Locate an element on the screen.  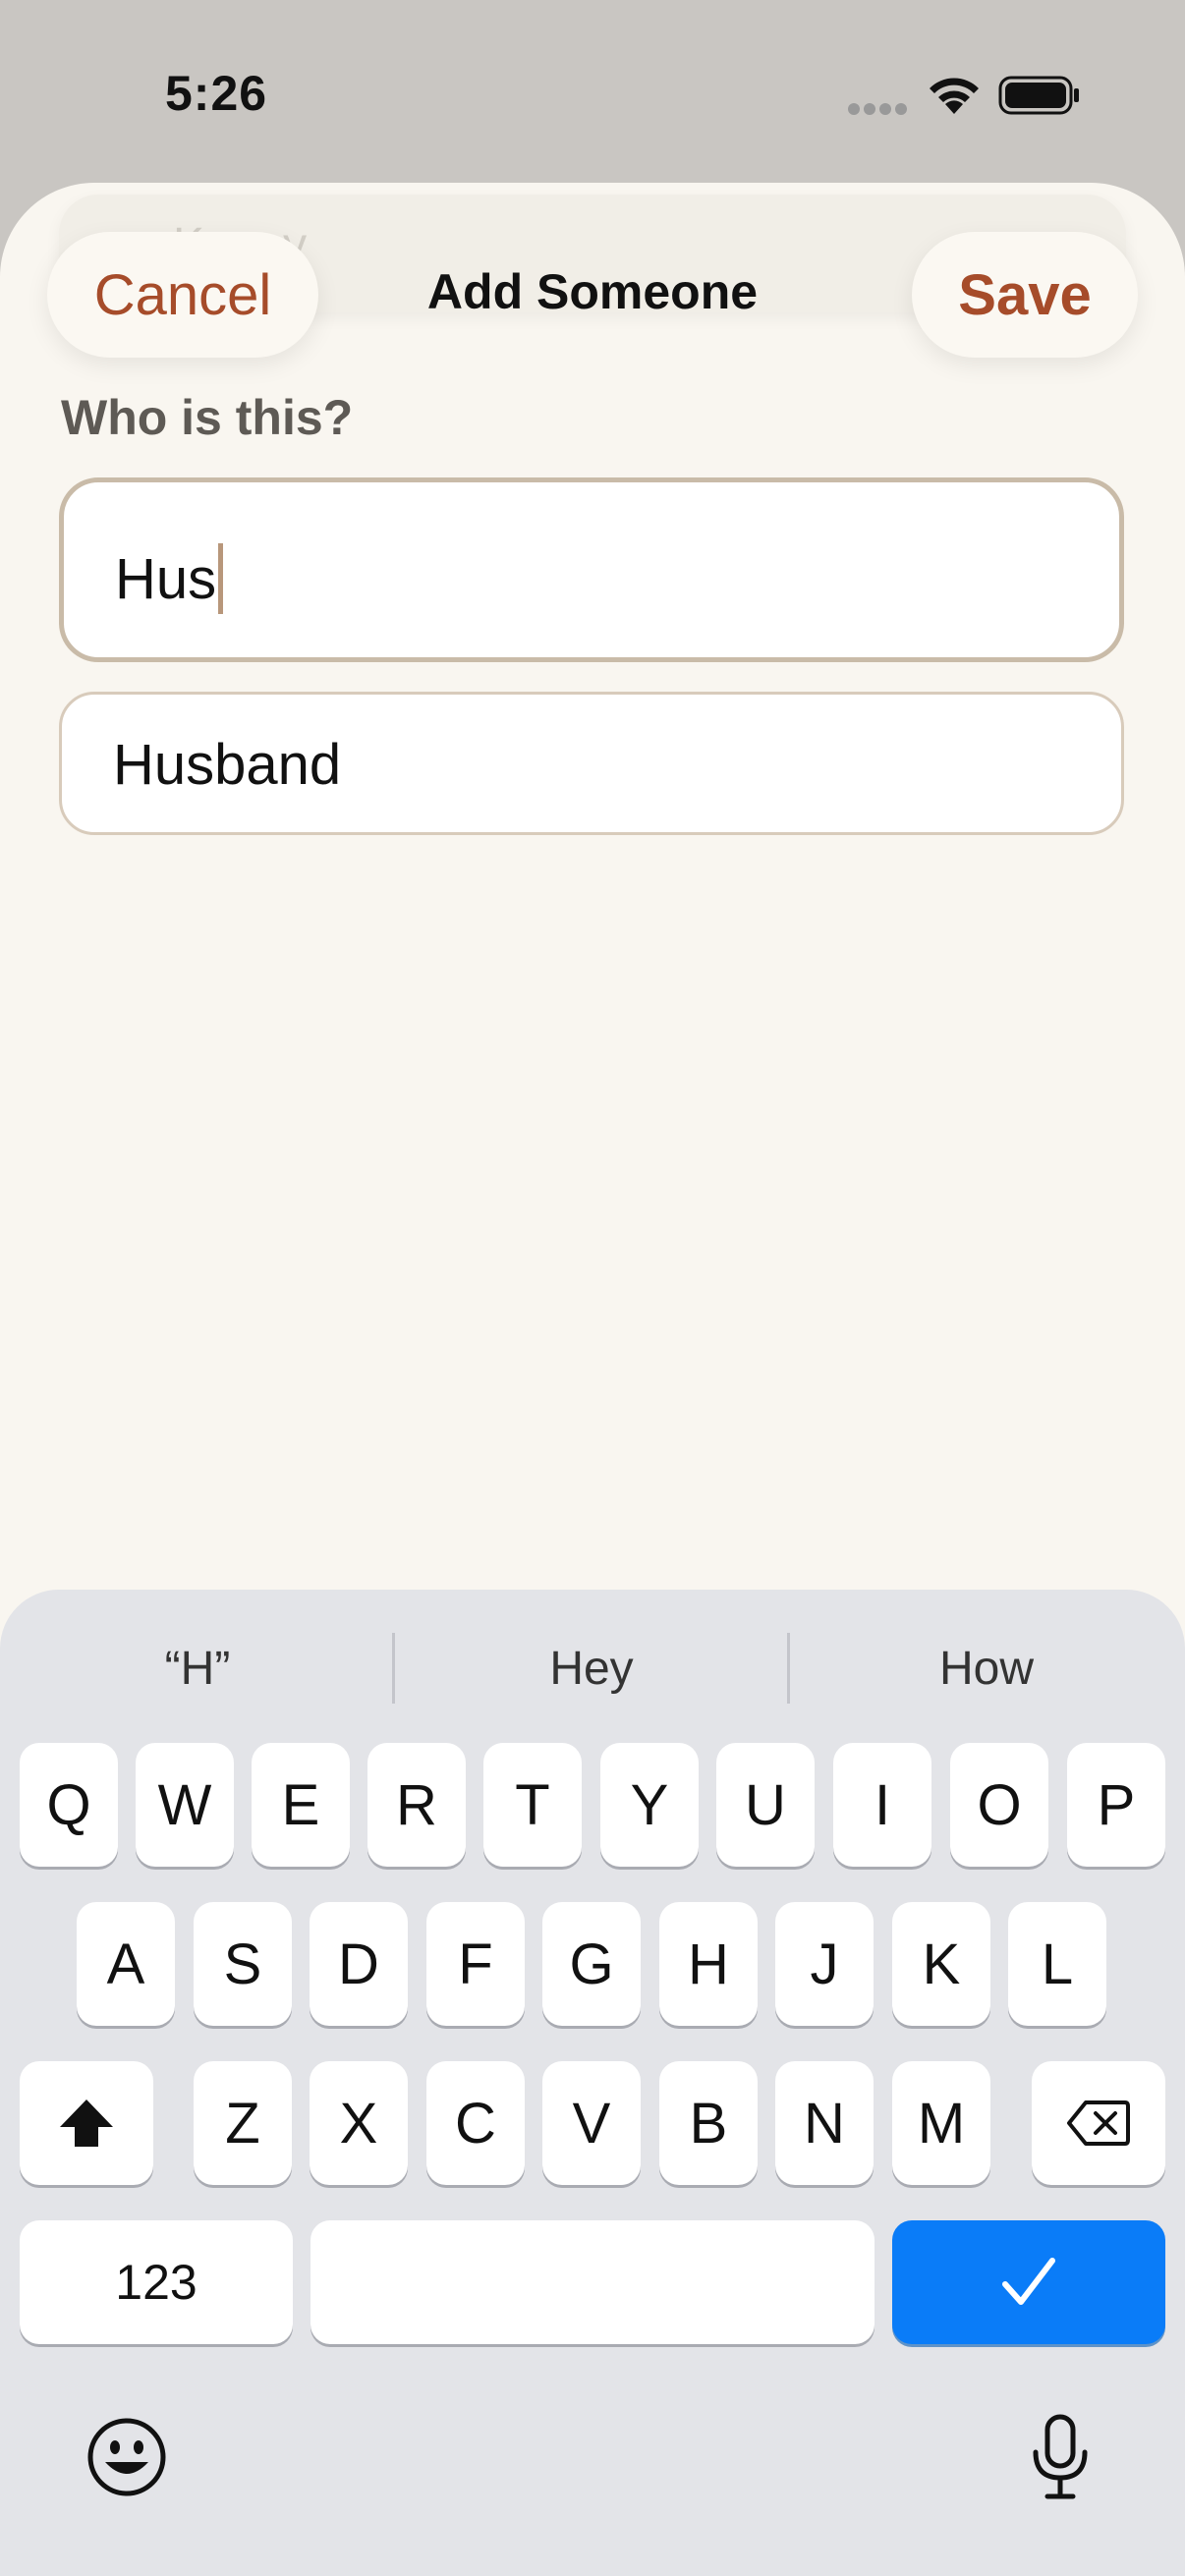
name-input: Hus is located at coordinates (592, 569).